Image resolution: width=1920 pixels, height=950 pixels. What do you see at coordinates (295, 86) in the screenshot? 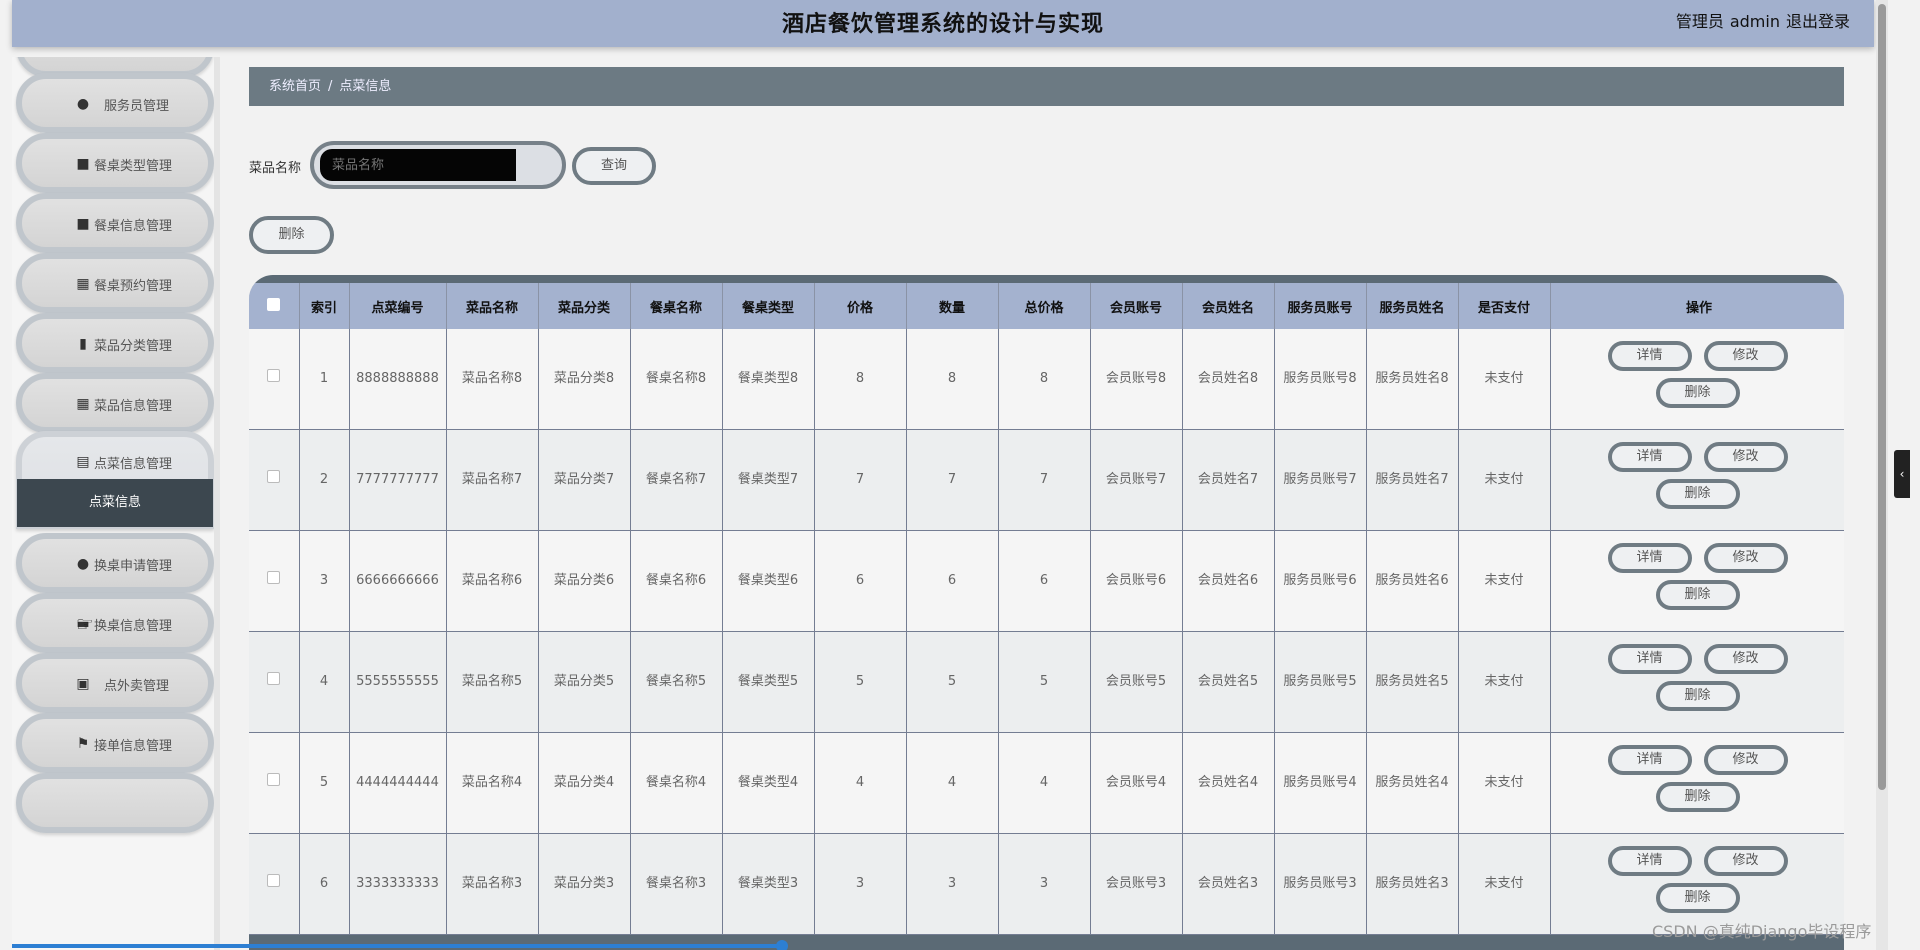
I see `breadcrumb-home: 系统首页` at bounding box center [295, 86].